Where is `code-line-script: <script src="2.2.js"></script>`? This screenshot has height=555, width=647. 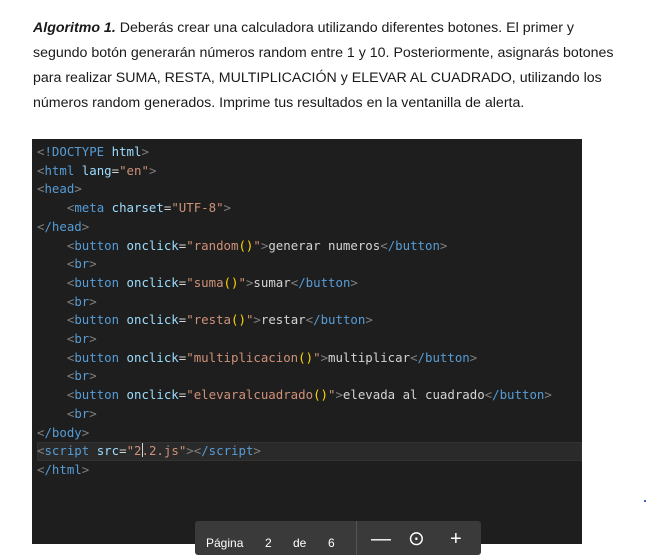
code-line-script: <script src="2.2.js"></script> is located at coordinates (309, 451).